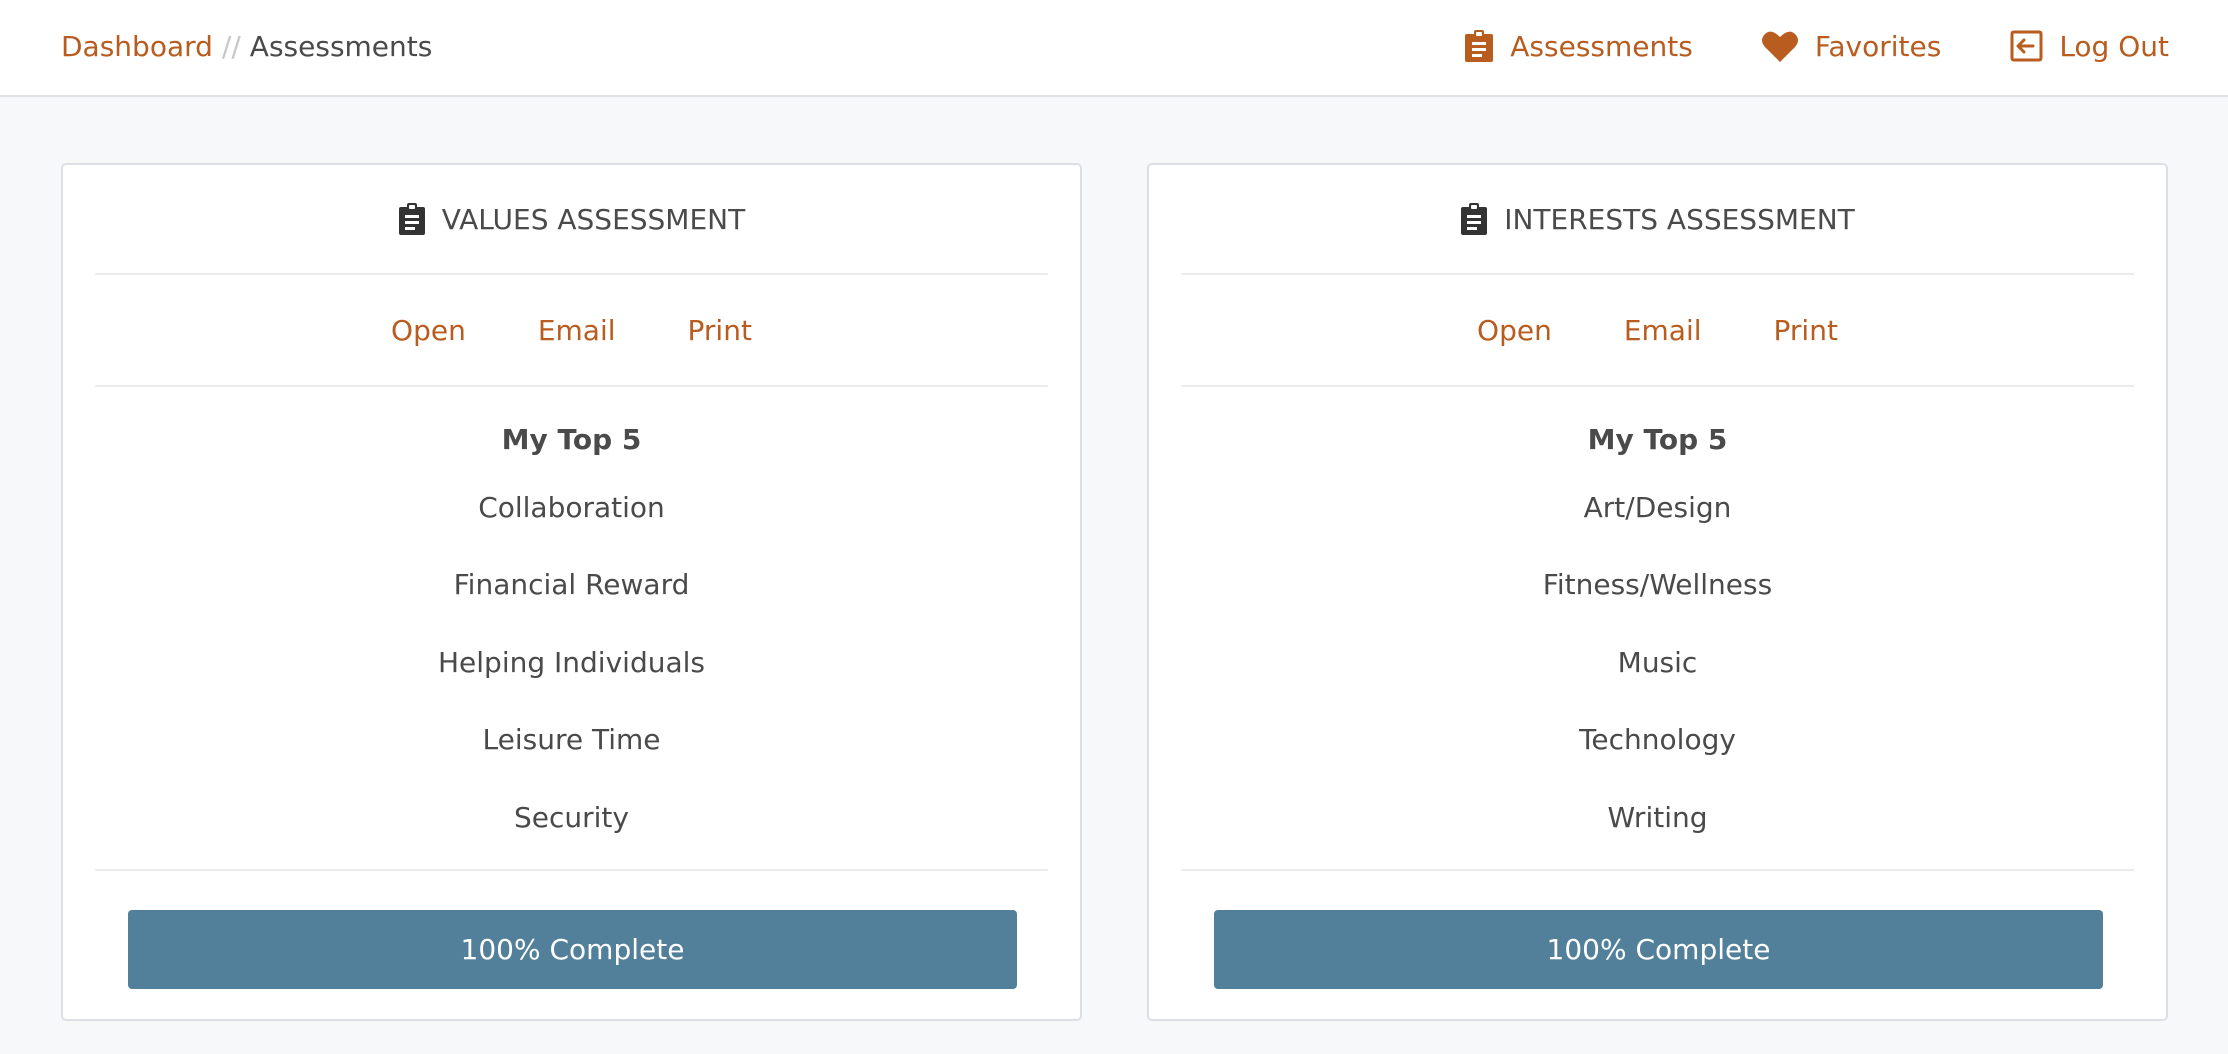 This screenshot has height=1054, width=2228. What do you see at coordinates (341, 46) in the screenshot?
I see `breadcrumb-current: Assessments` at bounding box center [341, 46].